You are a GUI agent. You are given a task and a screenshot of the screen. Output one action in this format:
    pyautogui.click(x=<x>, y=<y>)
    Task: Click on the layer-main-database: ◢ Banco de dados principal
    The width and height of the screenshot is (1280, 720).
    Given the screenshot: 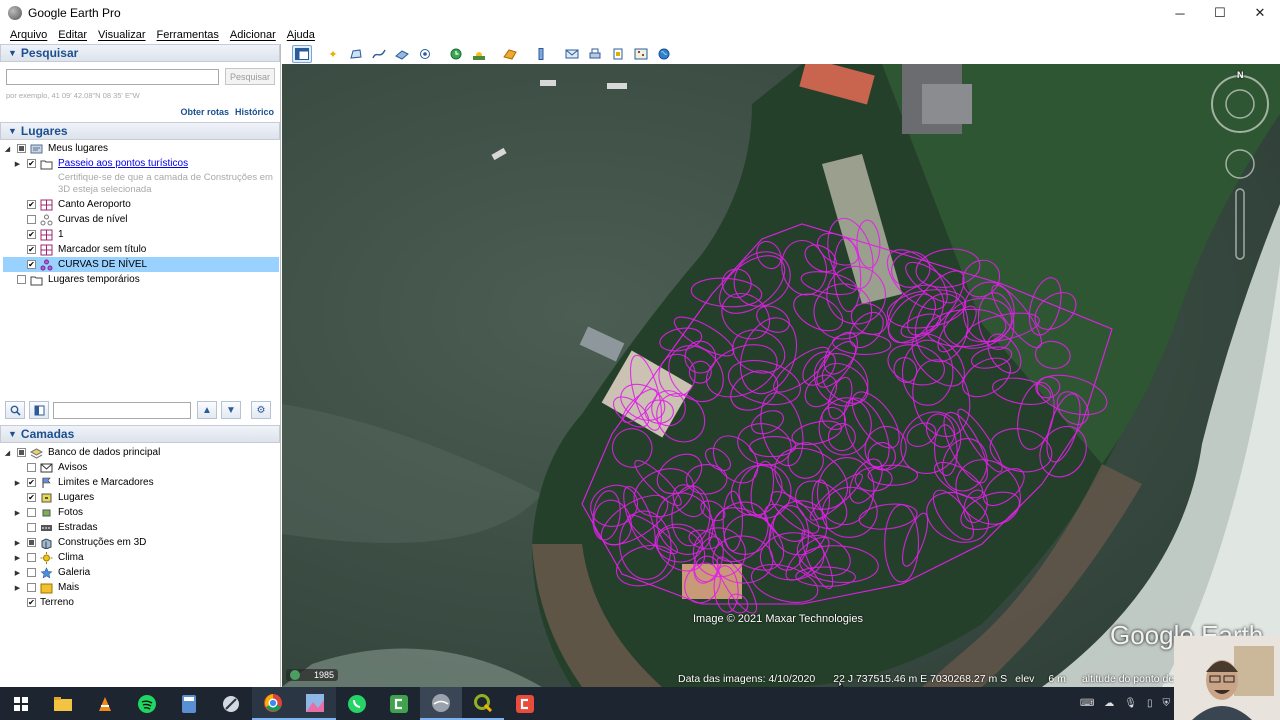 What is the action you would take?
    pyautogui.click(x=140, y=452)
    